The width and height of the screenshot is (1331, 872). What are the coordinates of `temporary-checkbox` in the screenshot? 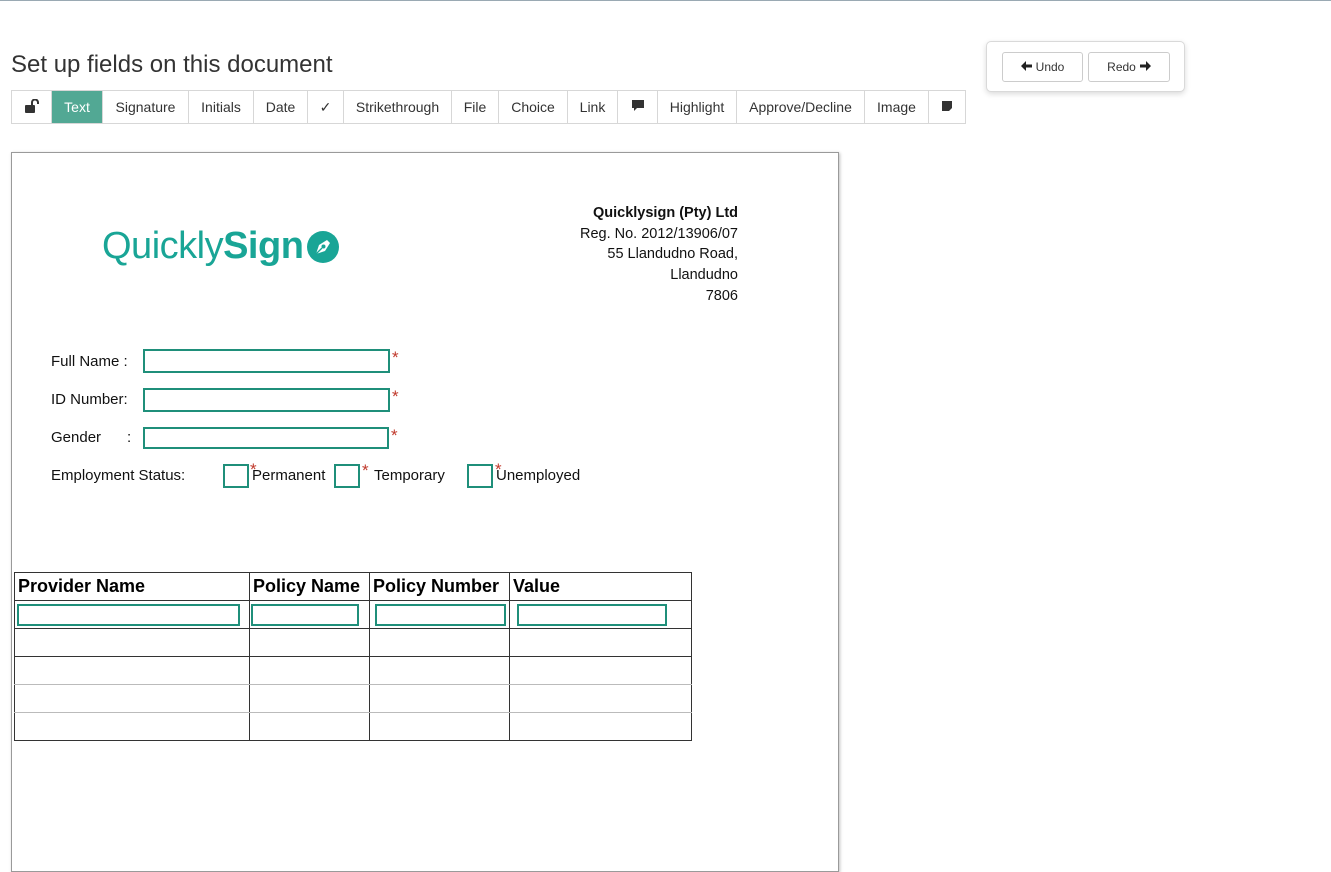 It's located at (347, 476).